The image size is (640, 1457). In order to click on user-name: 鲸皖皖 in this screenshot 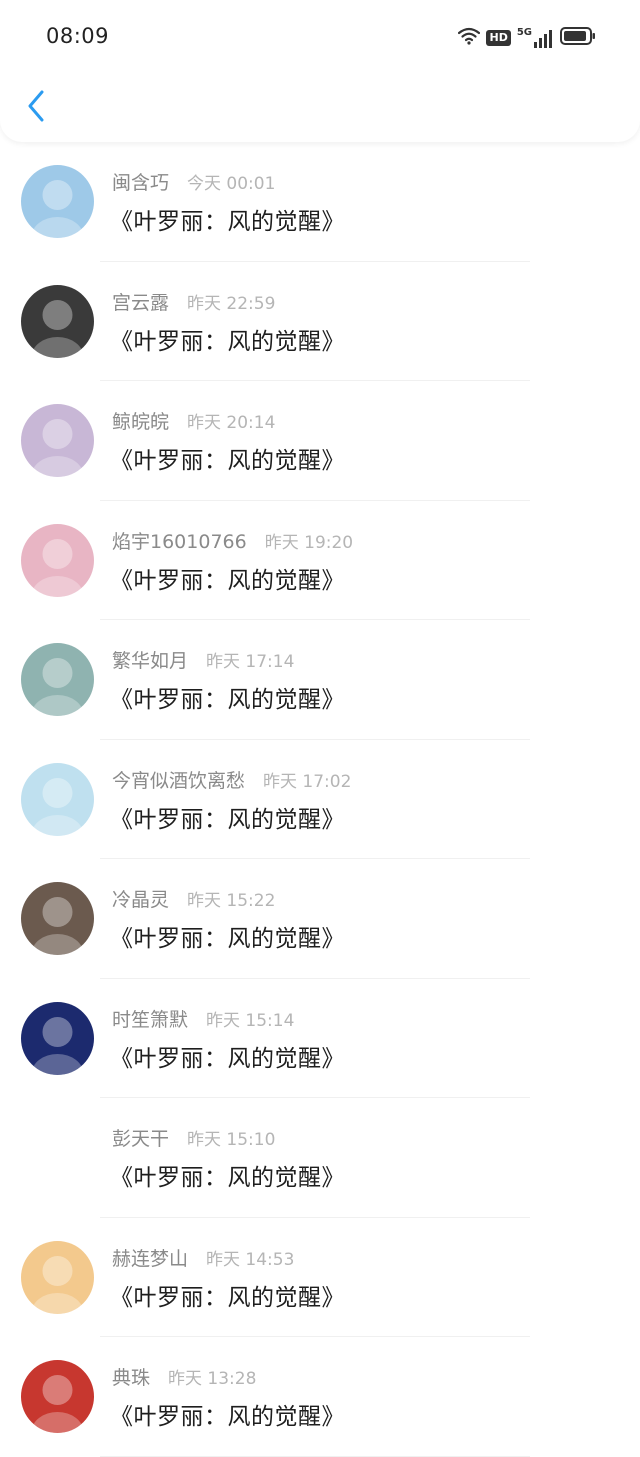, I will do `click(140, 420)`.